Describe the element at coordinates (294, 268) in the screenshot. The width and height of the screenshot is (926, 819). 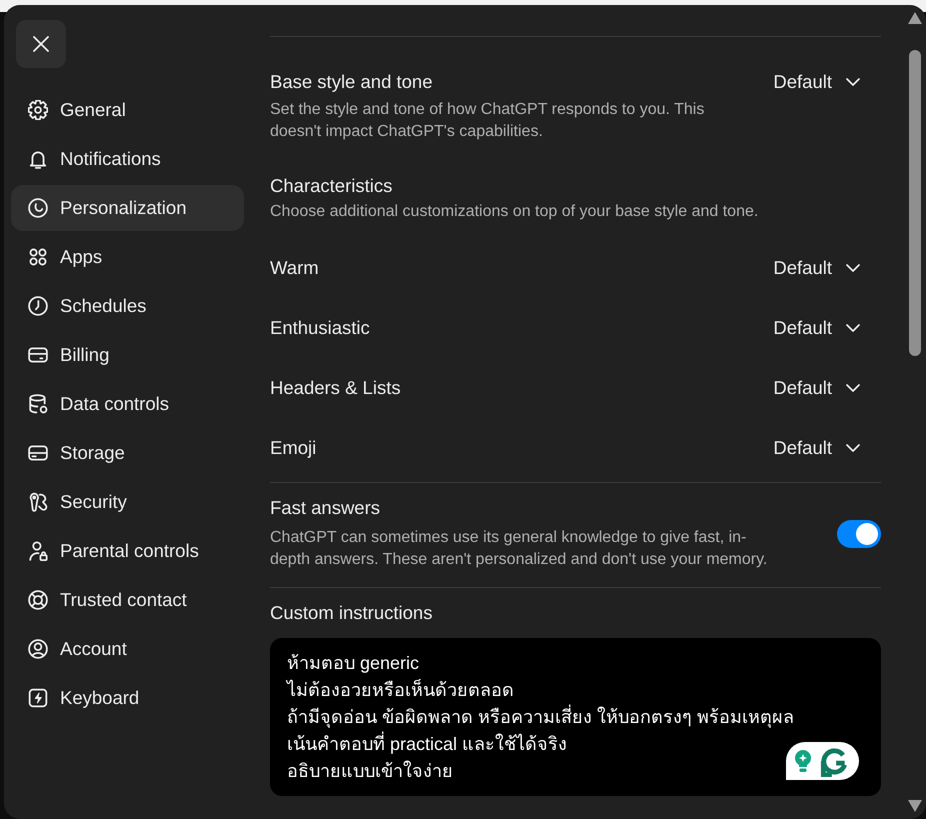
I see `setting-title: Warm` at that location.